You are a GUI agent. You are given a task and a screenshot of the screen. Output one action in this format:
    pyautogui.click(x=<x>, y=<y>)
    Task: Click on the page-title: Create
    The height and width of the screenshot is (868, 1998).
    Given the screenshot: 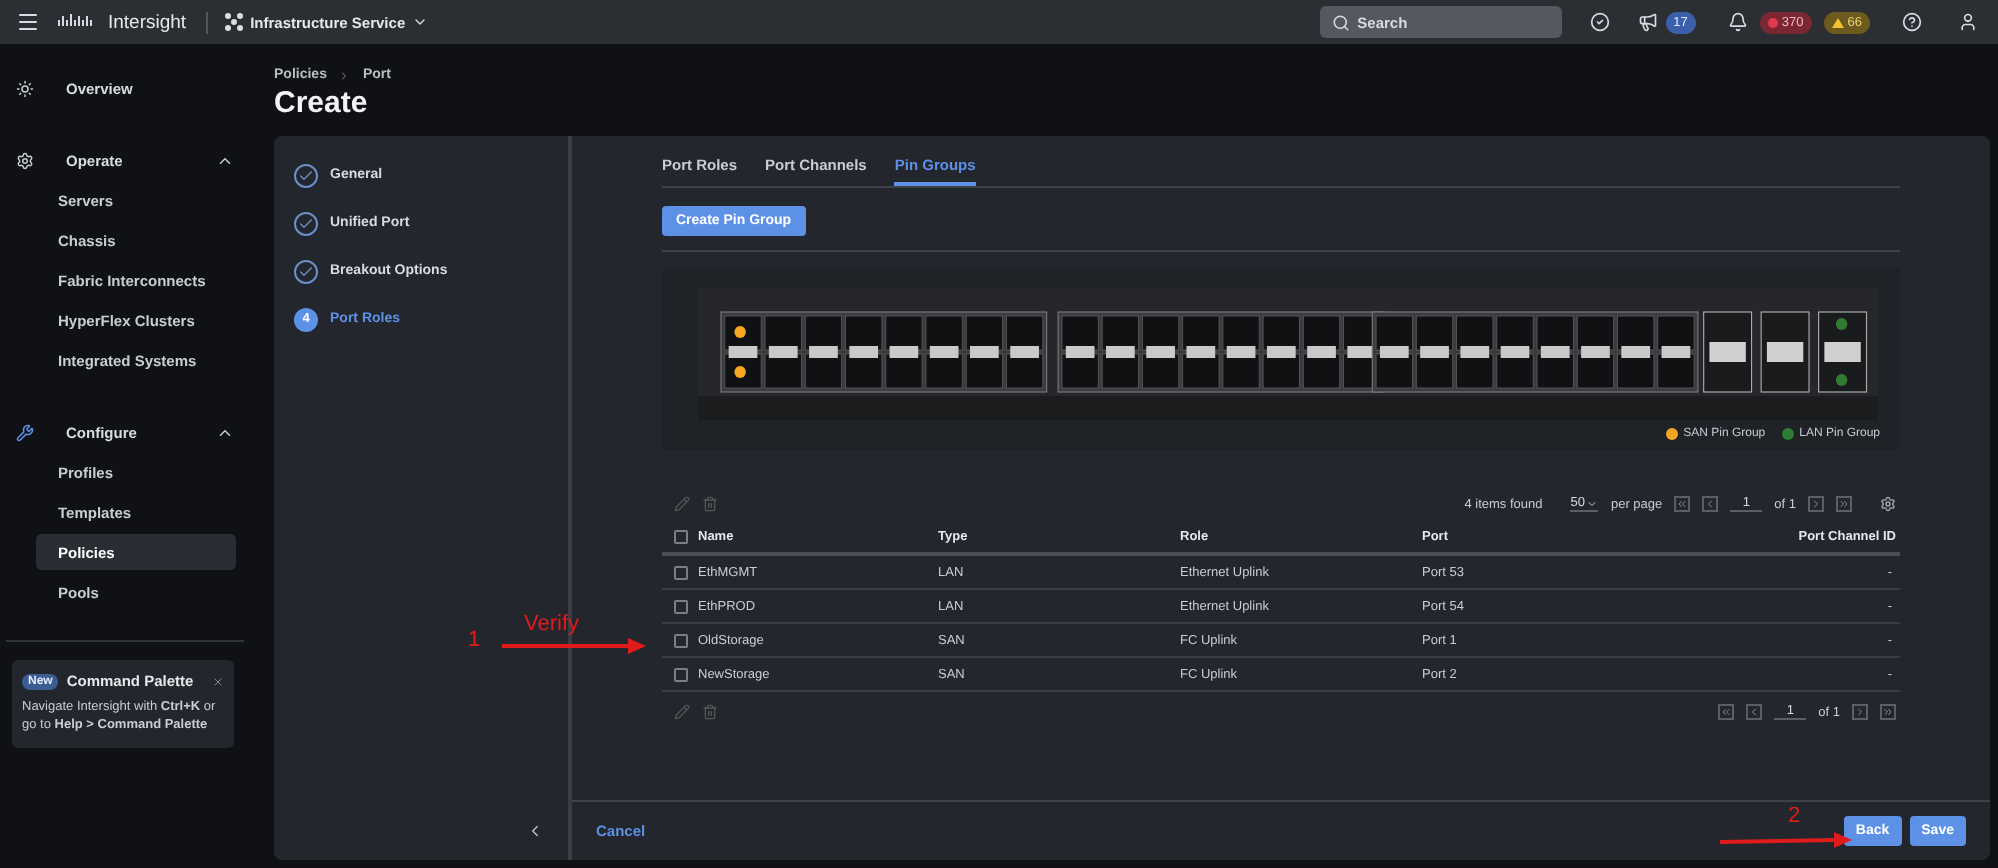 What is the action you would take?
    pyautogui.click(x=322, y=103)
    